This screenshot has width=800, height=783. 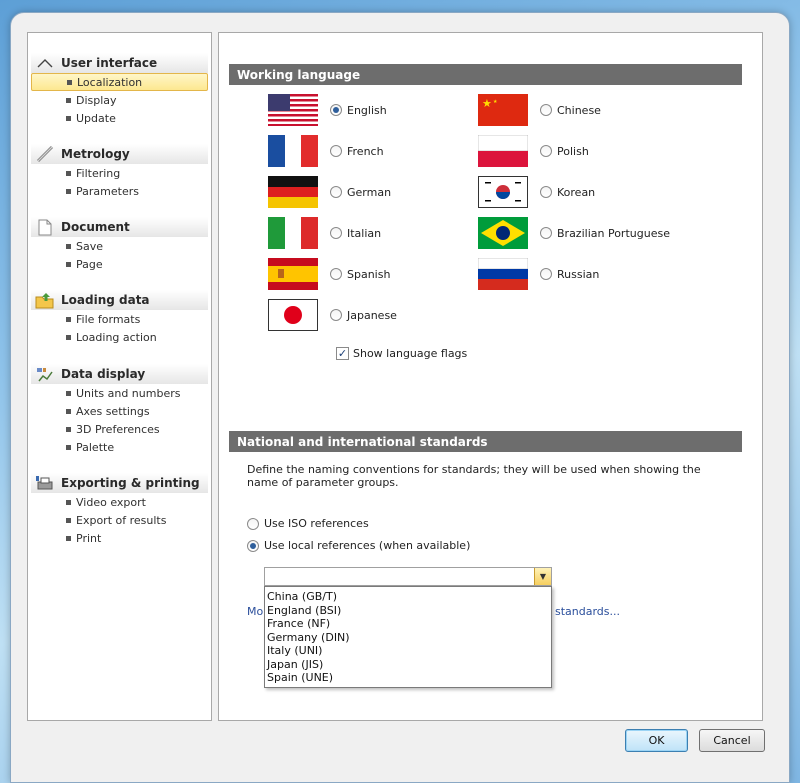 What do you see at coordinates (408, 624) in the screenshot?
I see `dropdown-option: France (NF)` at bounding box center [408, 624].